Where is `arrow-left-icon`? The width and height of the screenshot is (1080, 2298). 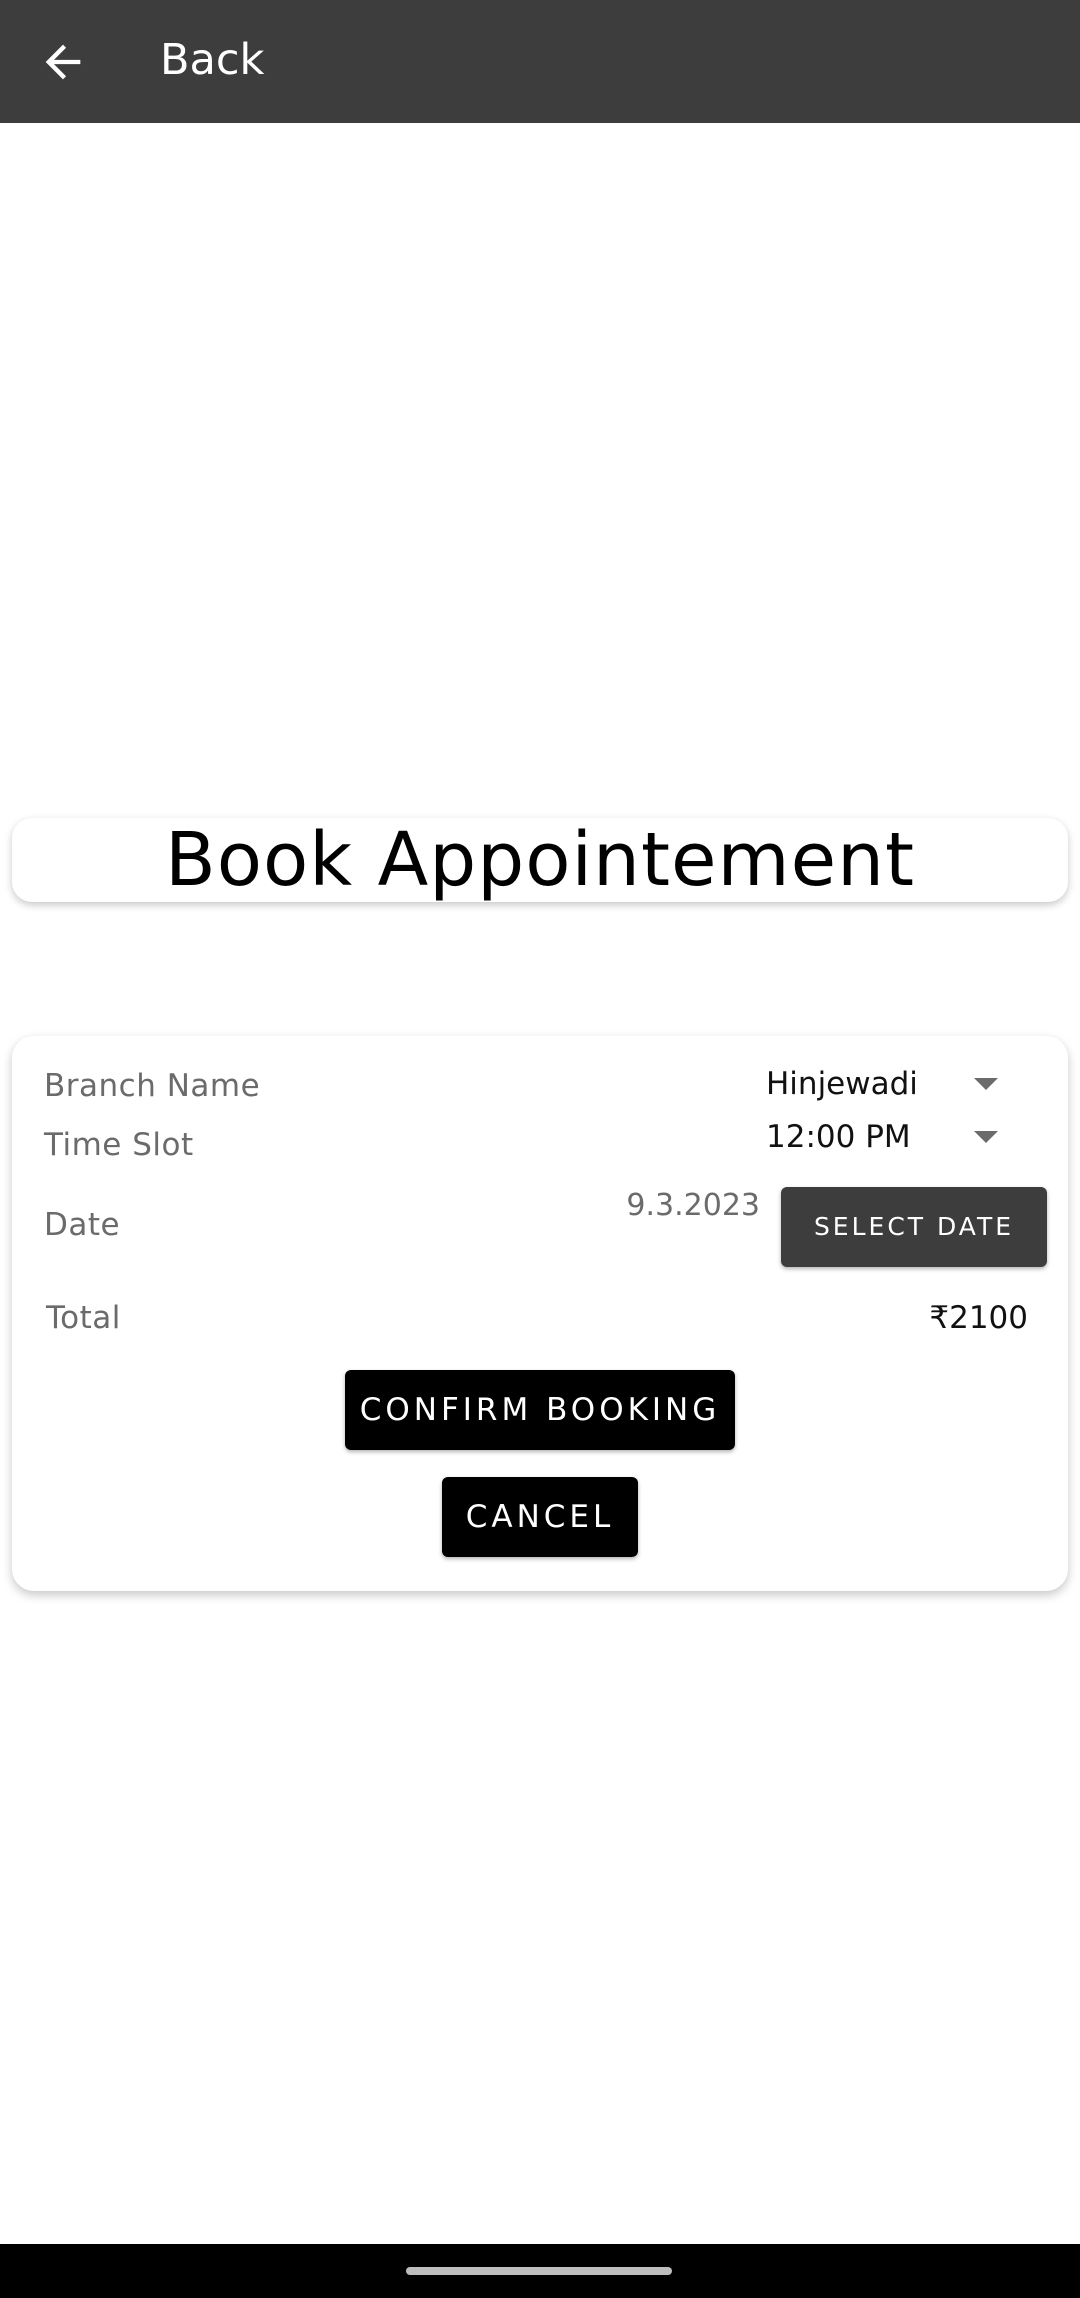 arrow-left-icon is located at coordinates (63, 62).